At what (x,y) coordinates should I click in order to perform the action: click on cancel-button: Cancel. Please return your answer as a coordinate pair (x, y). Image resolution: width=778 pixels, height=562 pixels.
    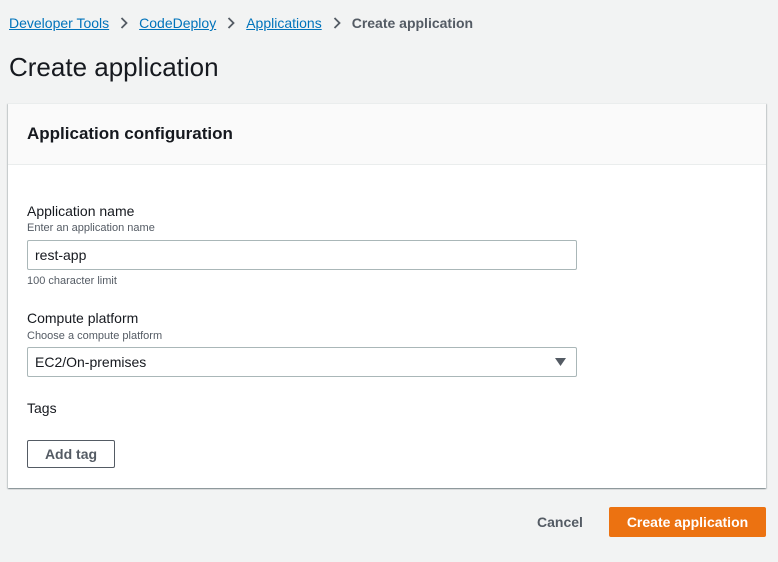
    Looking at the image, I should click on (560, 522).